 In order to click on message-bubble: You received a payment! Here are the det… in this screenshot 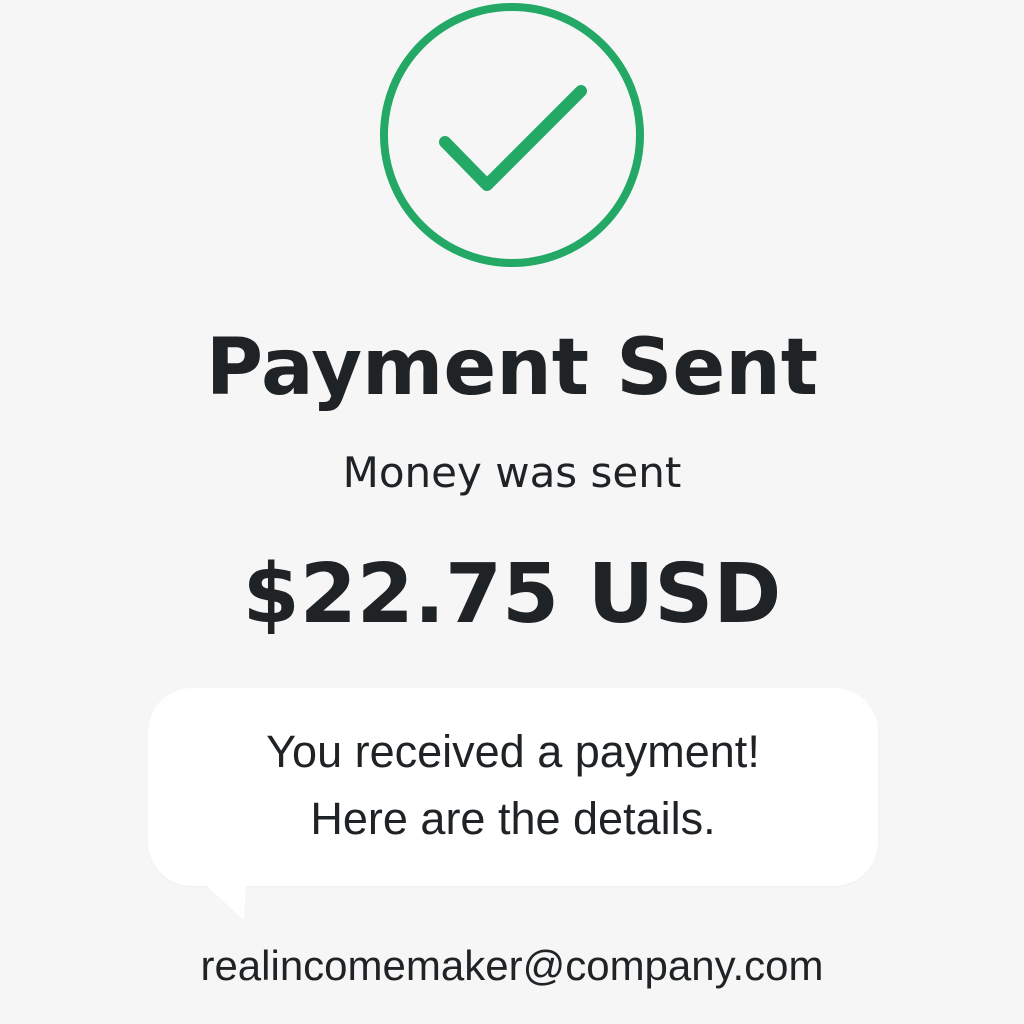, I will do `click(513, 787)`.